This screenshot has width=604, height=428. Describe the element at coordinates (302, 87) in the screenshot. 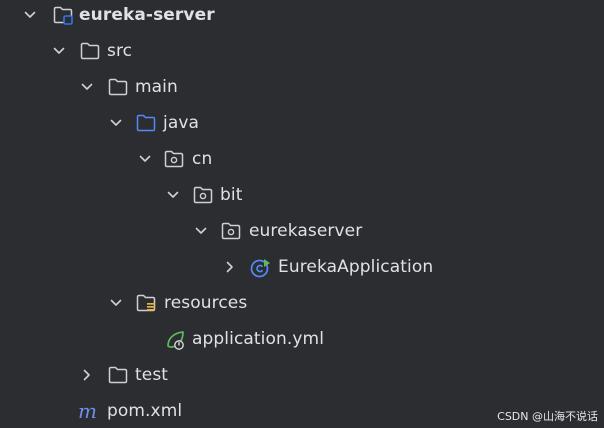

I see `tree-item-main: main` at that location.